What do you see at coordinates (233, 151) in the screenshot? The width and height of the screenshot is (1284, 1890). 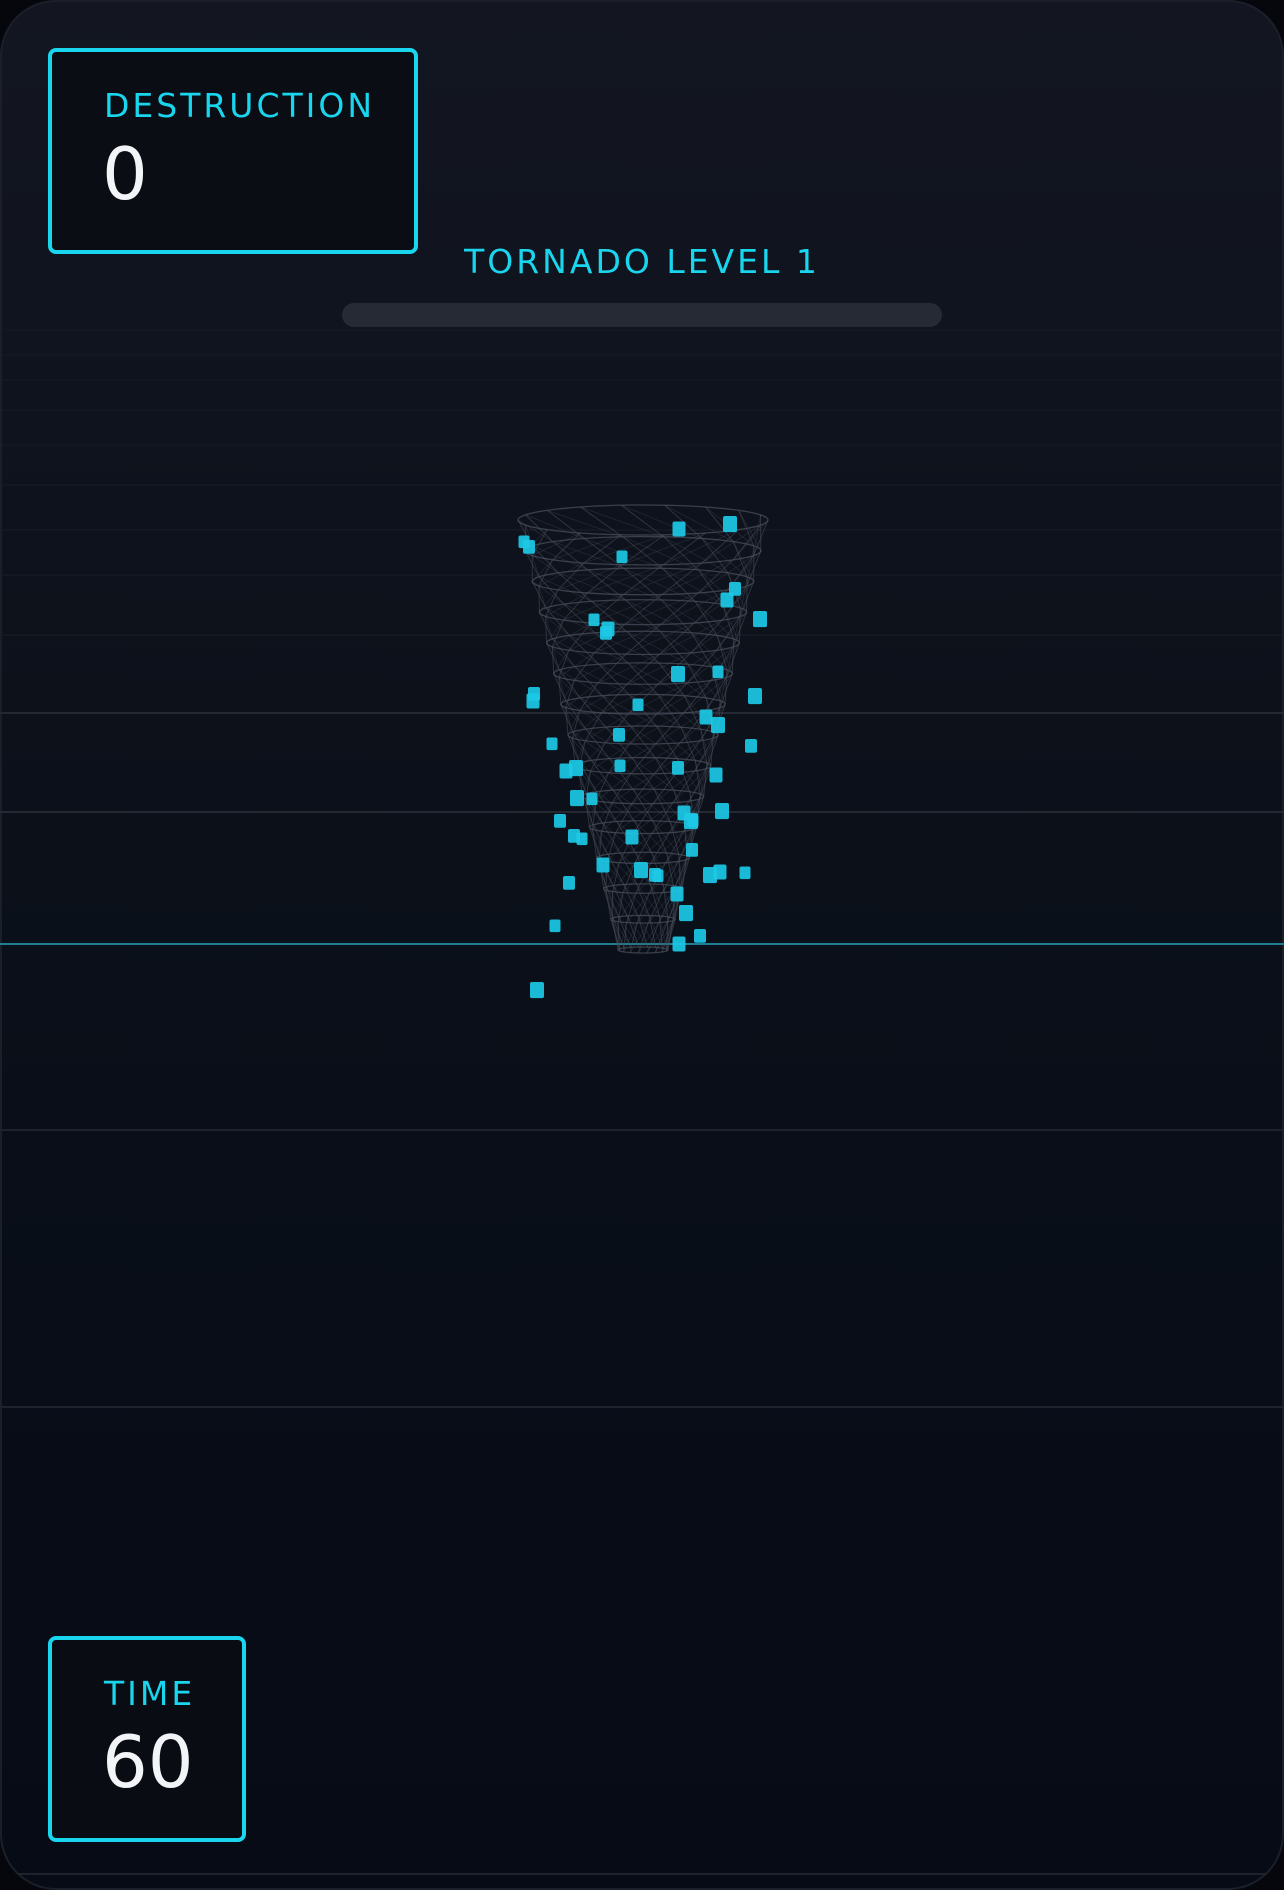 I see `destruction-panel: DESTRUCTION 0` at bounding box center [233, 151].